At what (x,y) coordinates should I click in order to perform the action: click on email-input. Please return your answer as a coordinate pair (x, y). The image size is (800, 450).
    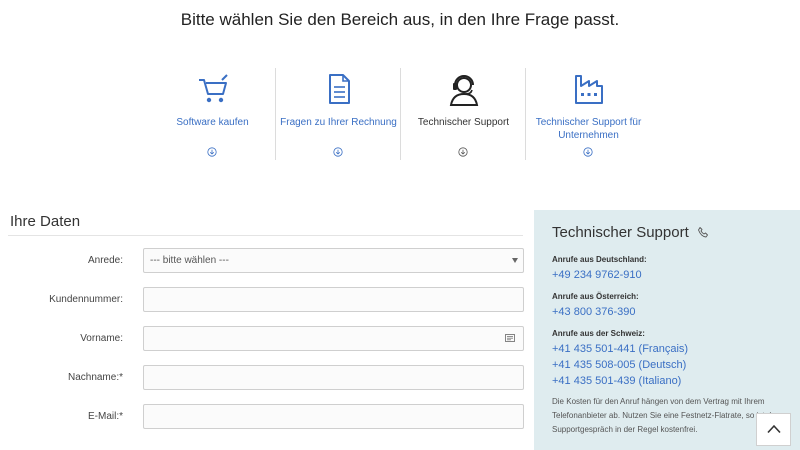
    Looking at the image, I should click on (333, 416).